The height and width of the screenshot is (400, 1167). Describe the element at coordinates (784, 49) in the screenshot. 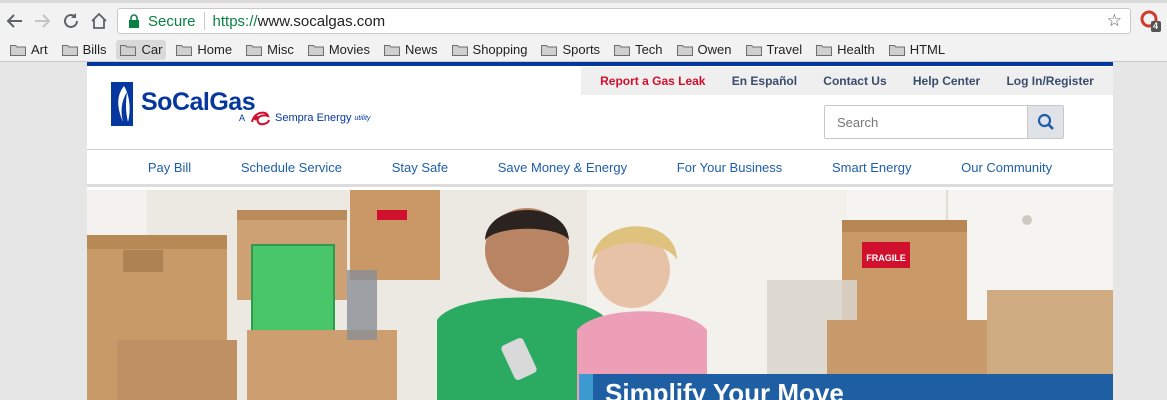

I see `bookmark-label: Travel` at that location.